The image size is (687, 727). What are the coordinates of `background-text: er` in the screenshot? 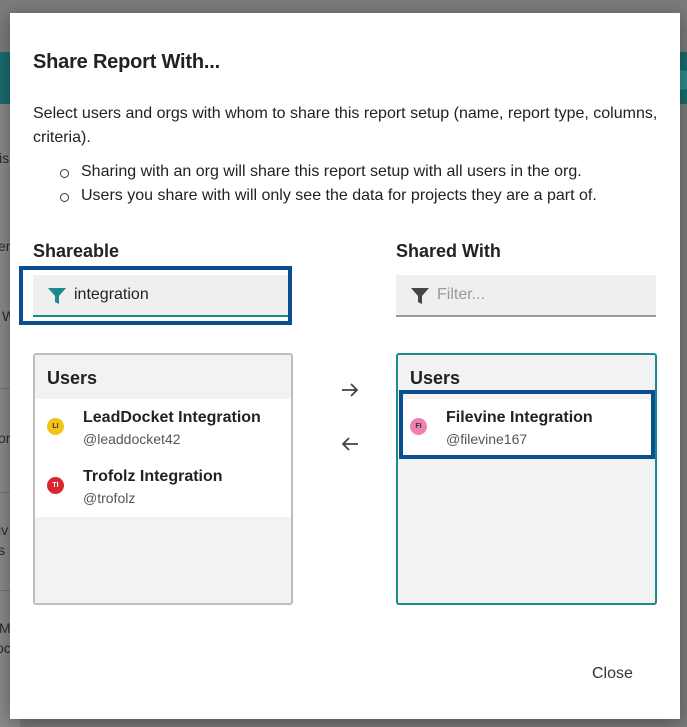 It's located at (5, 246).